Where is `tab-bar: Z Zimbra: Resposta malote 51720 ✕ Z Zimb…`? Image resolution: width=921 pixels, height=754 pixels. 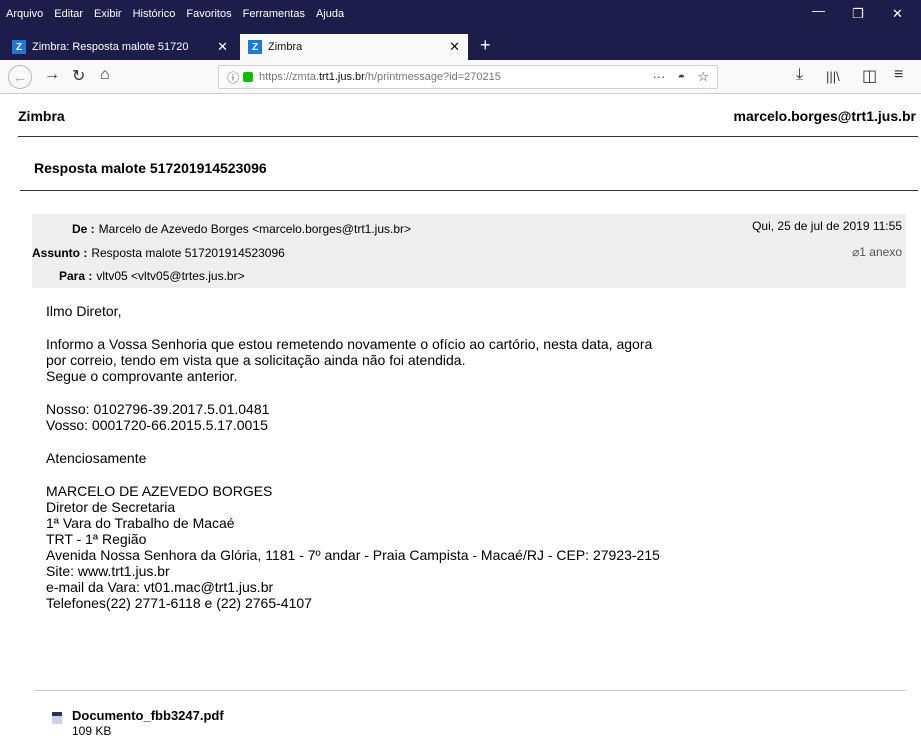 tab-bar: Z Zimbra: Resposta malote 51720 ✕ Z Zimb… is located at coordinates (460, 45).